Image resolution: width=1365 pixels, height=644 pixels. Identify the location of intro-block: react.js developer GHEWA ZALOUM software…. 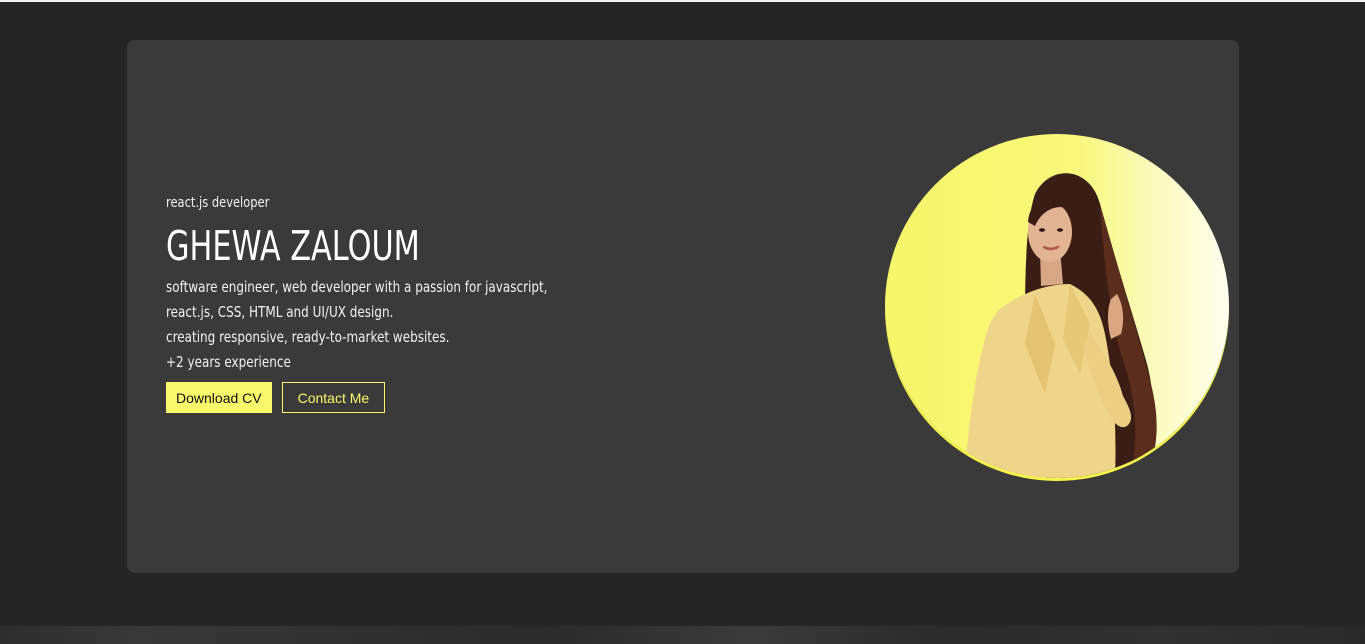
(426, 304).